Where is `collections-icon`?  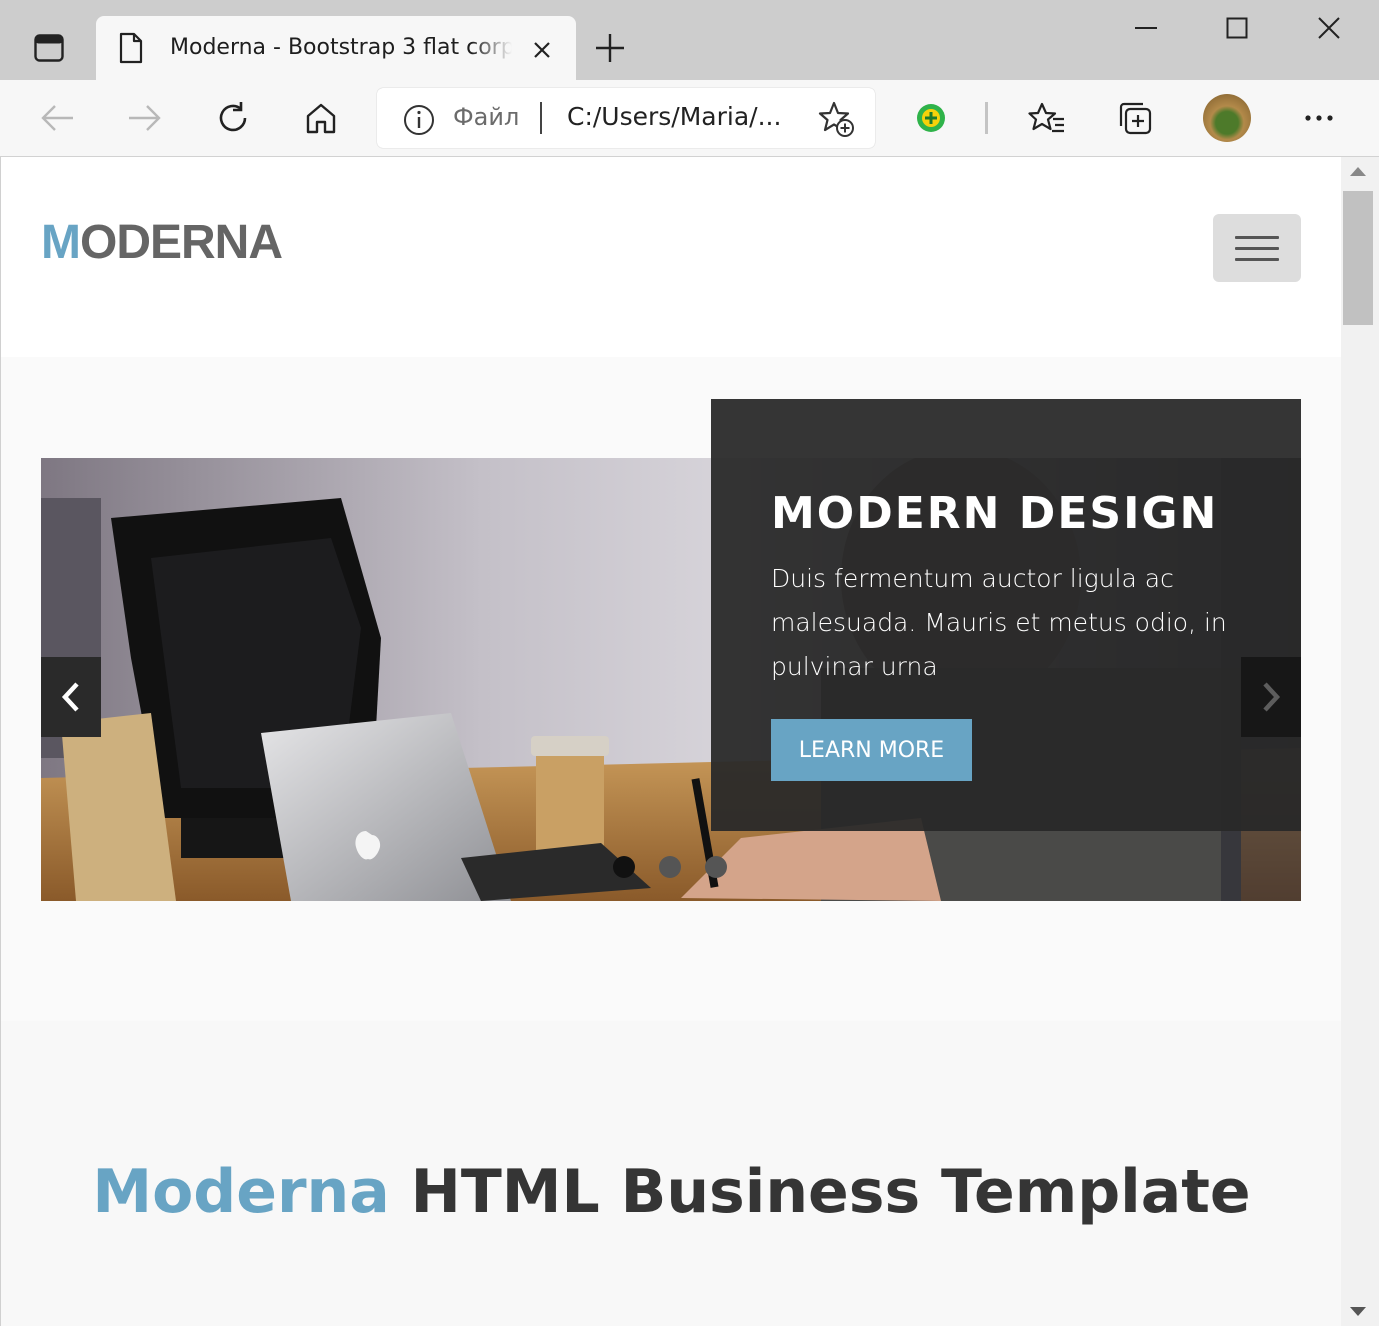
collections-icon is located at coordinates (1135, 118).